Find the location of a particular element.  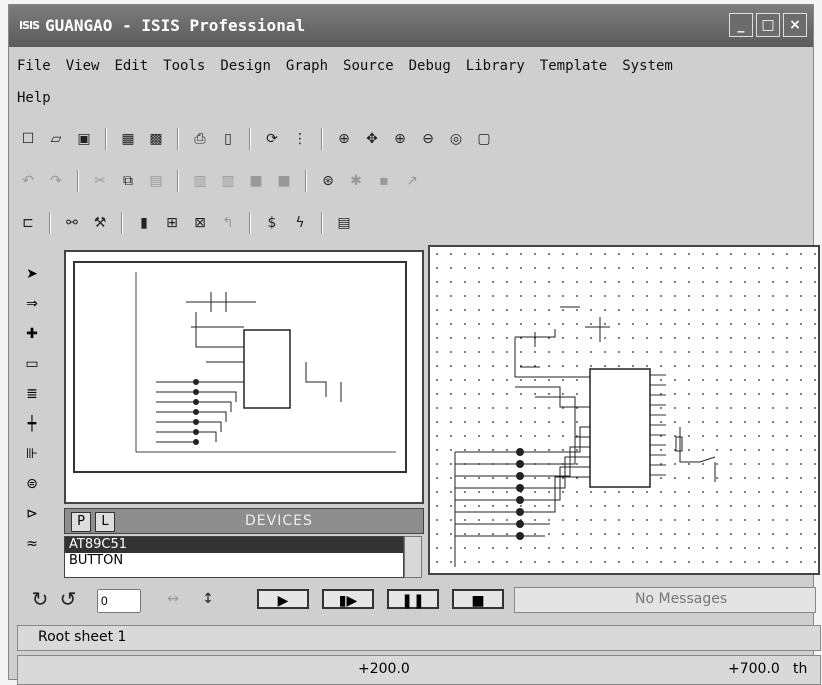

status-bar: +200.0 +700.0 th is located at coordinates (419, 670).